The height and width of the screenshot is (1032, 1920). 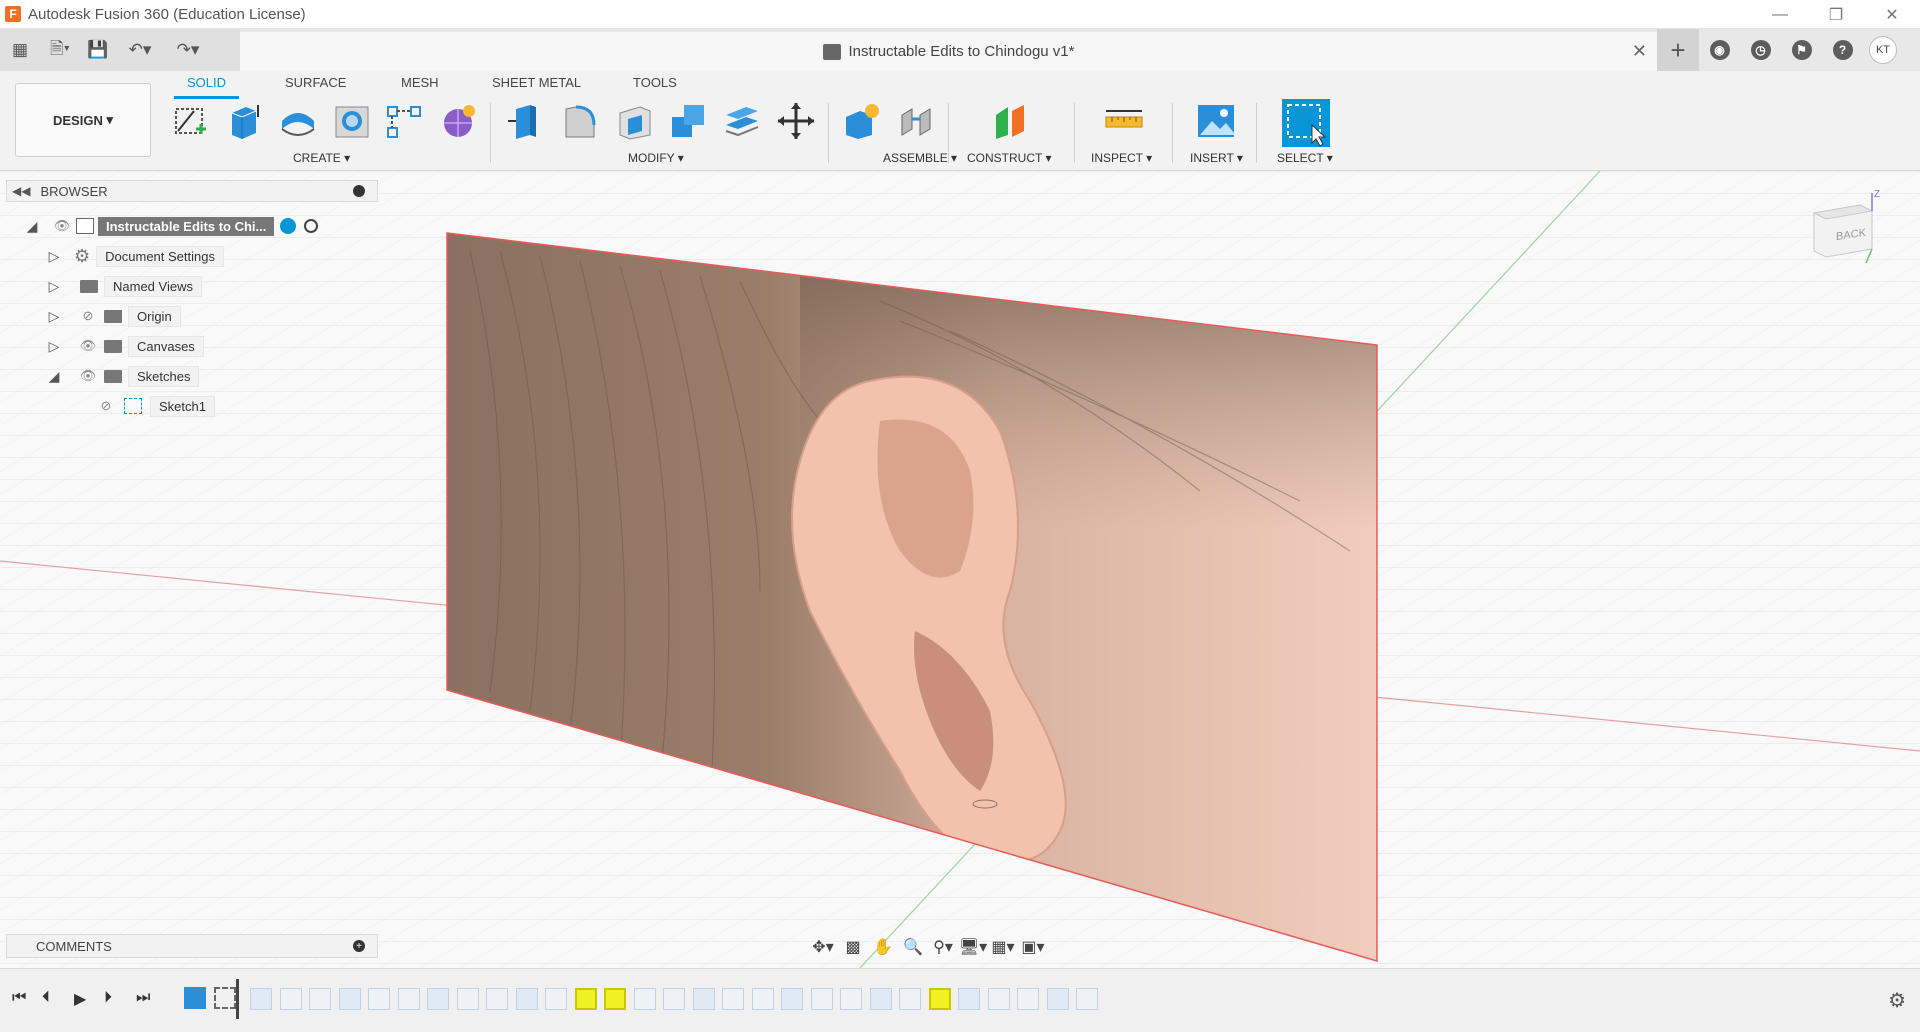 I want to click on form-icon, so click(x=458, y=121).